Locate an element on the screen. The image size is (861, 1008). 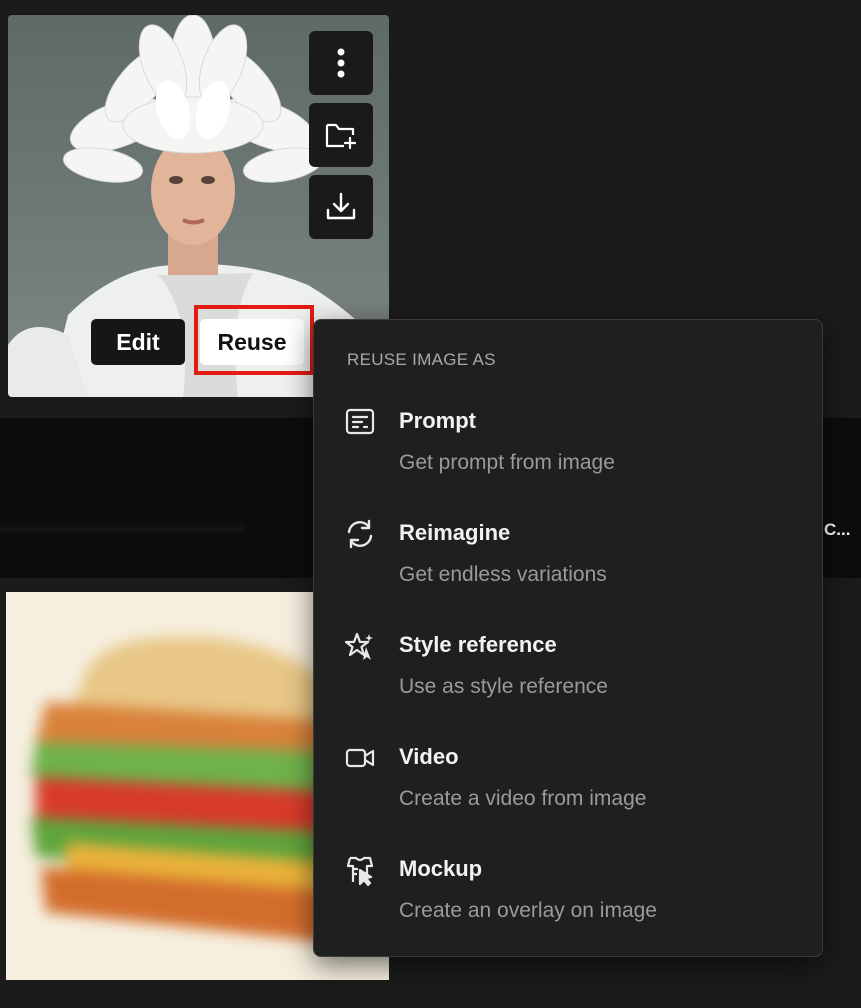
download-button is located at coordinates (341, 207).